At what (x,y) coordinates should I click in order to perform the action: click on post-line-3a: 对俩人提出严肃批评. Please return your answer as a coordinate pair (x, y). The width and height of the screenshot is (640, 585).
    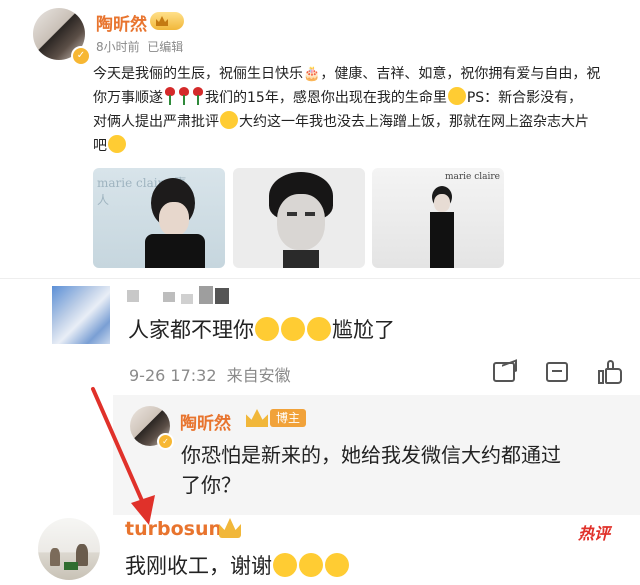
    Looking at the image, I should click on (156, 122).